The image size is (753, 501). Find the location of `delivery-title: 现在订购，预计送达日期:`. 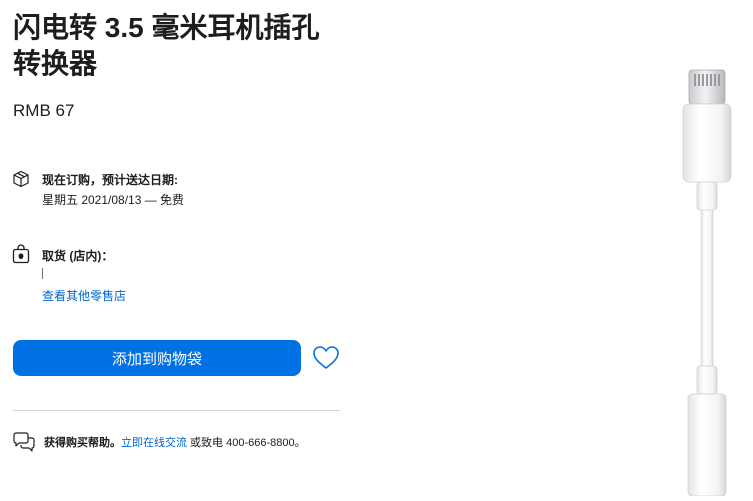

delivery-title: 现在订购，预计送达日期: is located at coordinates (110, 180).